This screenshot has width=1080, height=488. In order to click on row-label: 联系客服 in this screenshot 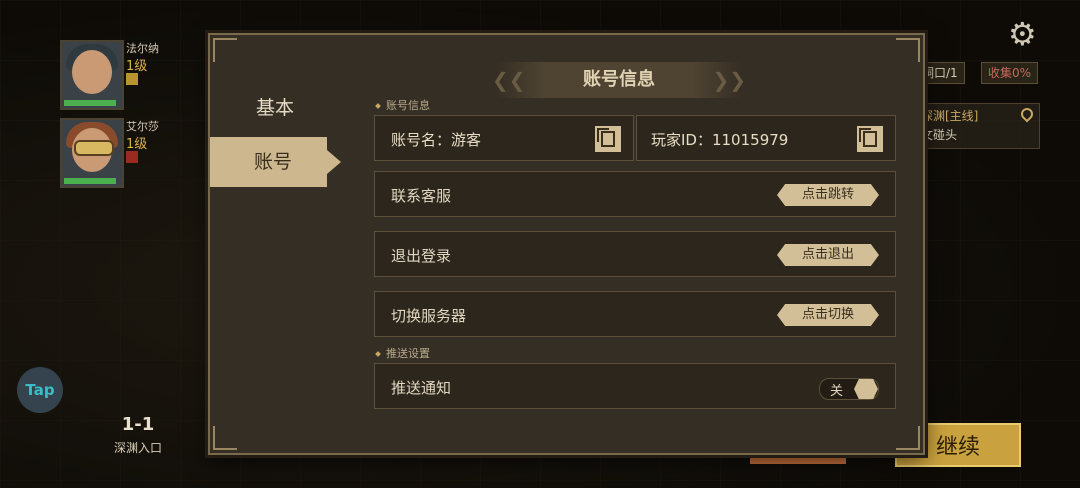, I will do `click(421, 196)`.